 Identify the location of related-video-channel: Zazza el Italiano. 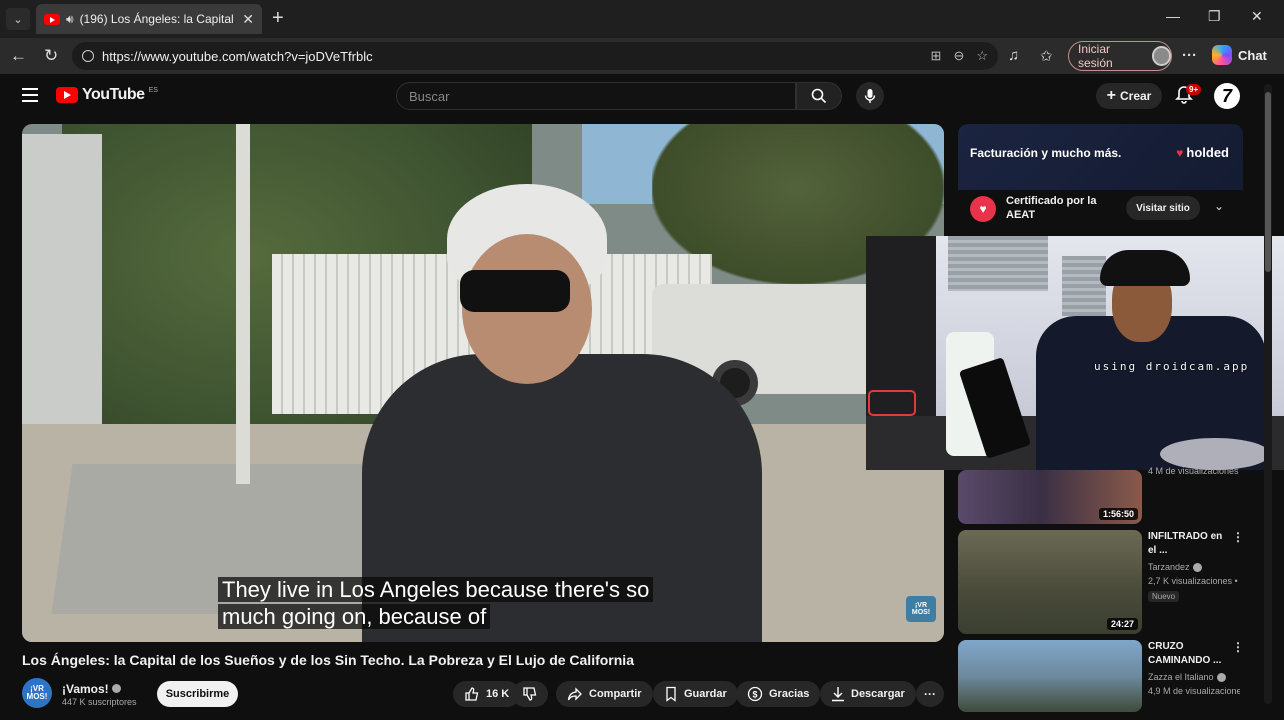
(1187, 677).